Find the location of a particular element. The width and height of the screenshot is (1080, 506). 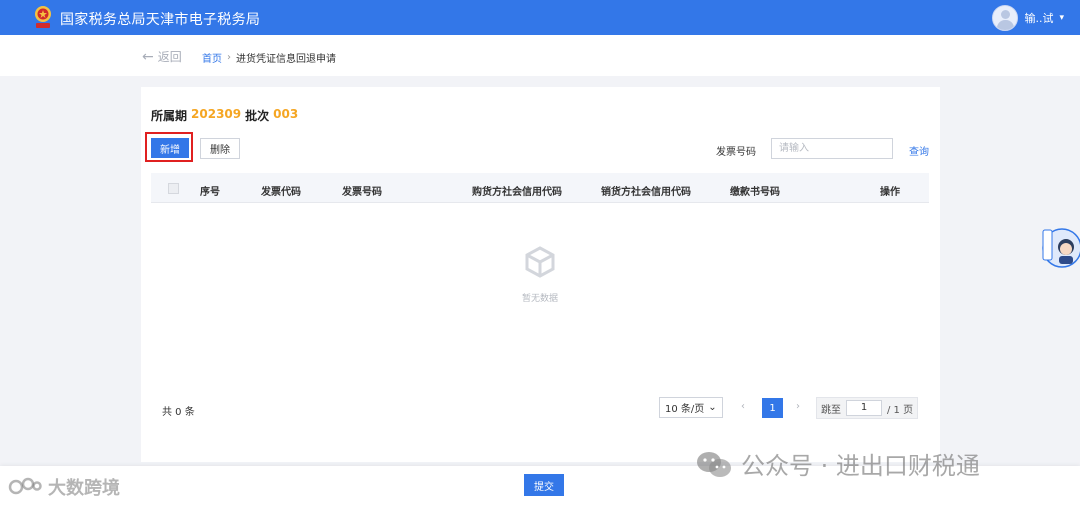

next-page-icon: › is located at coordinates (798, 406).